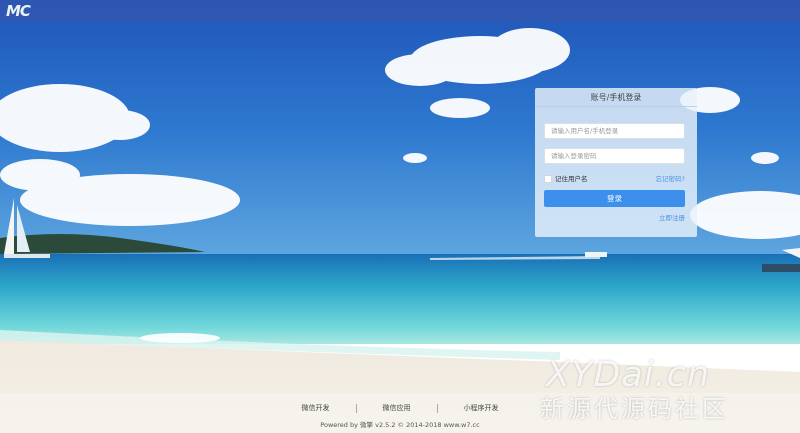 The width and height of the screenshot is (800, 433). I want to click on username-input: 请输入用户名/手机登录, so click(614, 131).